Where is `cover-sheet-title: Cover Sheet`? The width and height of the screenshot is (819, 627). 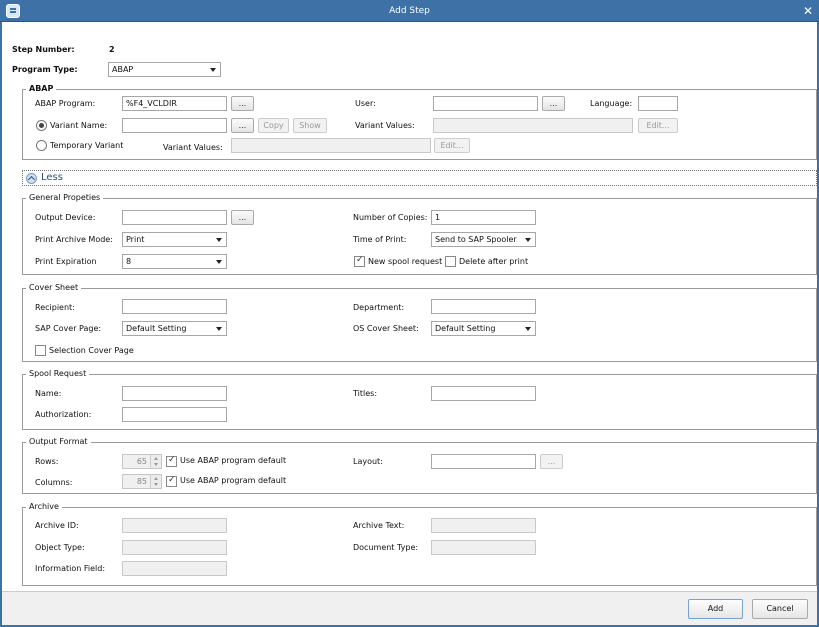 cover-sheet-title: Cover Sheet is located at coordinates (54, 288).